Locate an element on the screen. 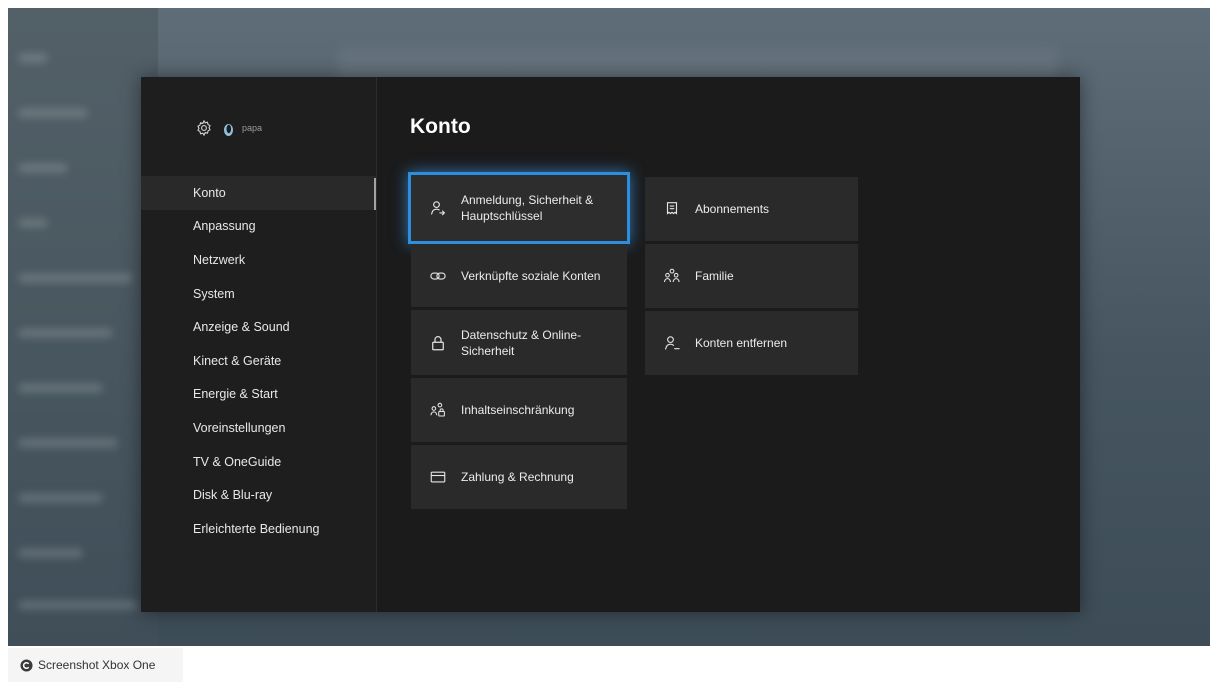 The image size is (1217, 682). image-caption: Screenshot Xbox One is located at coordinates (95, 665).